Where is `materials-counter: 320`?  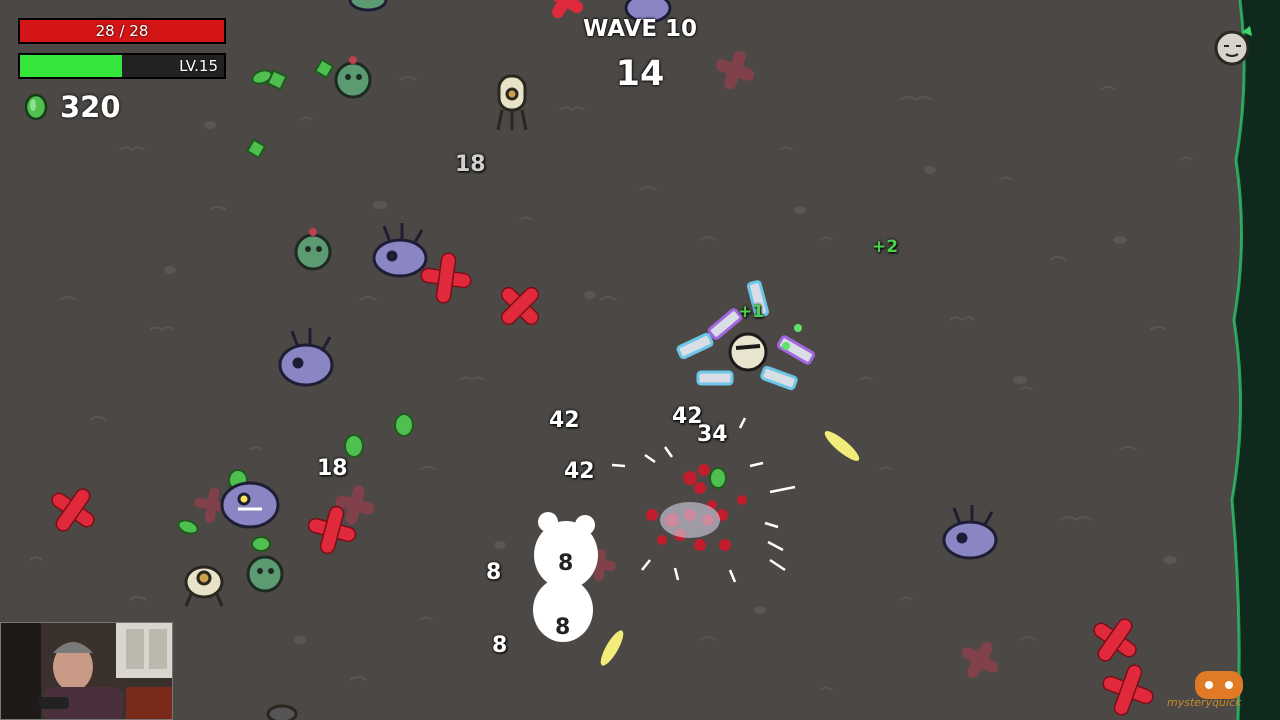 materials-counter: 320 is located at coordinates (71, 107).